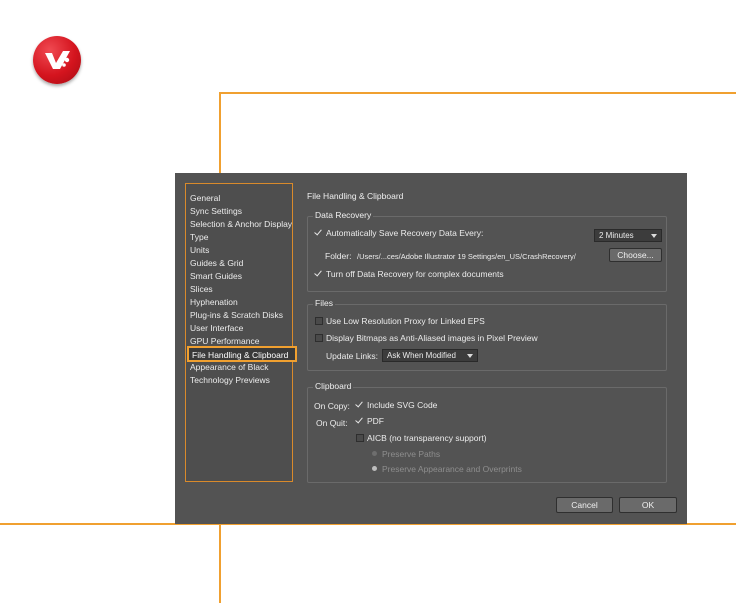 This screenshot has width=736, height=603. Describe the element at coordinates (333, 386) in the screenshot. I see `clipboard-label: Clipboard` at that location.